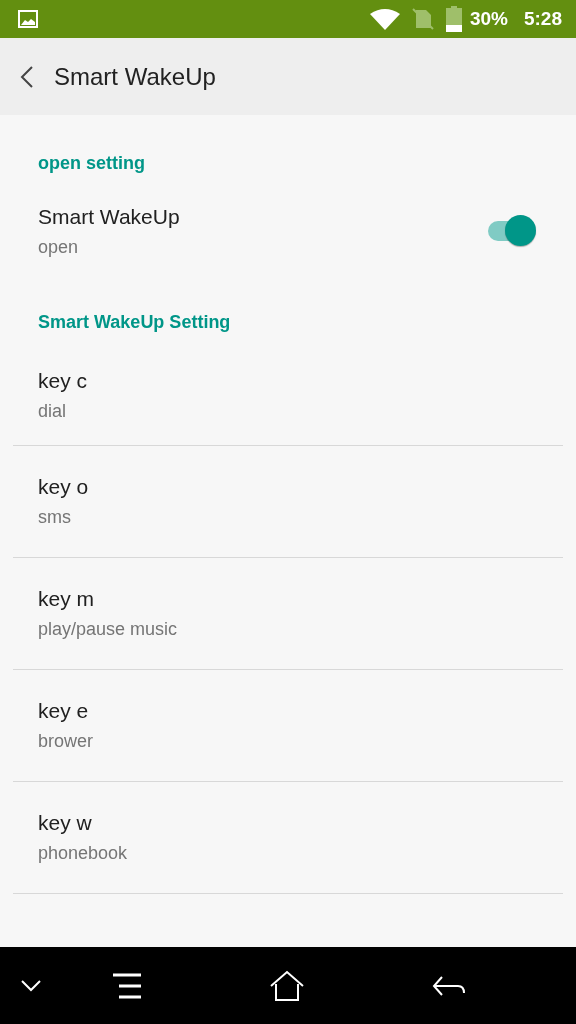 The height and width of the screenshot is (1024, 576). Describe the element at coordinates (66, 741) in the screenshot. I see `setting-summary: brower` at that location.